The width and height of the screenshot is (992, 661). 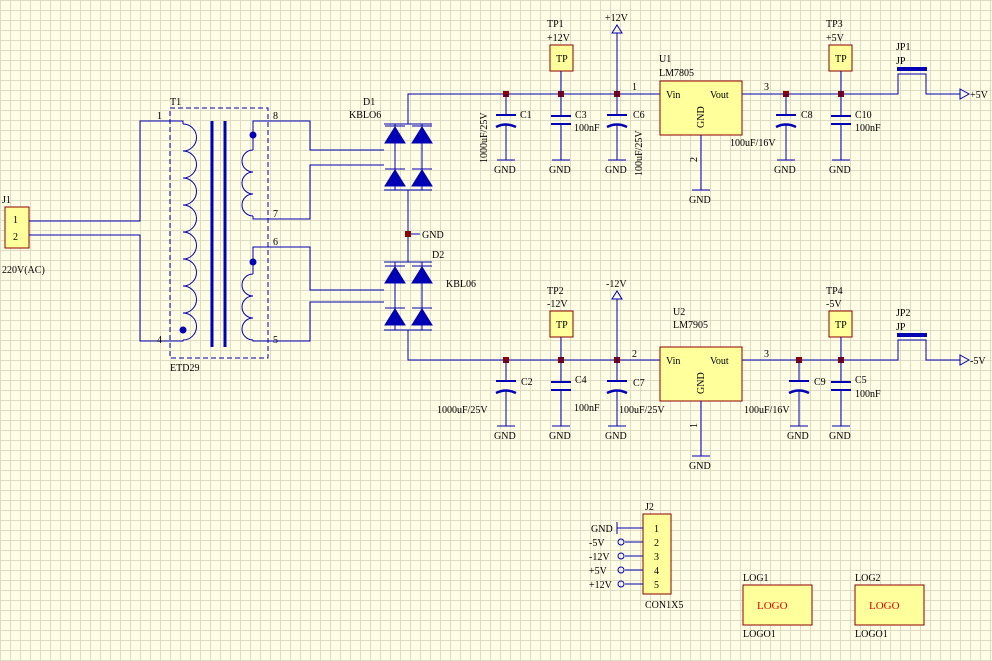 I want to click on logo-log2: LOG2 LOGO LOGO1, so click(x=889, y=606).